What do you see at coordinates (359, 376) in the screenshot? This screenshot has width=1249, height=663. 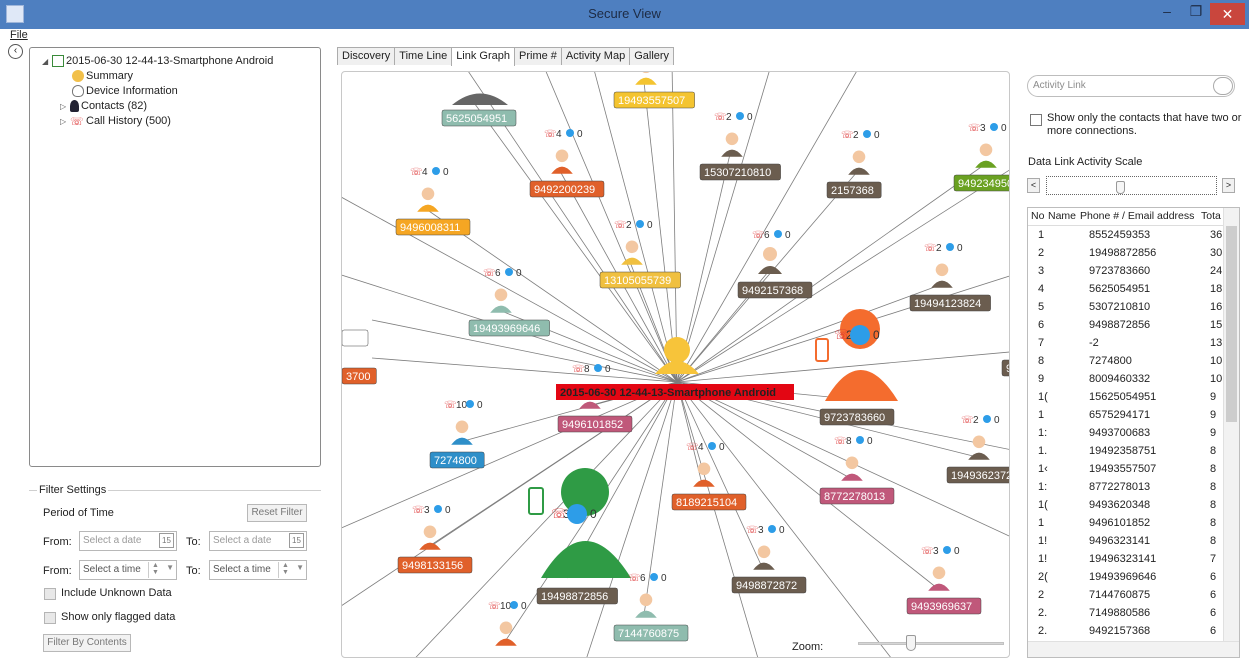 I see `graph-node: 3700` at bounding box center [359, 376].